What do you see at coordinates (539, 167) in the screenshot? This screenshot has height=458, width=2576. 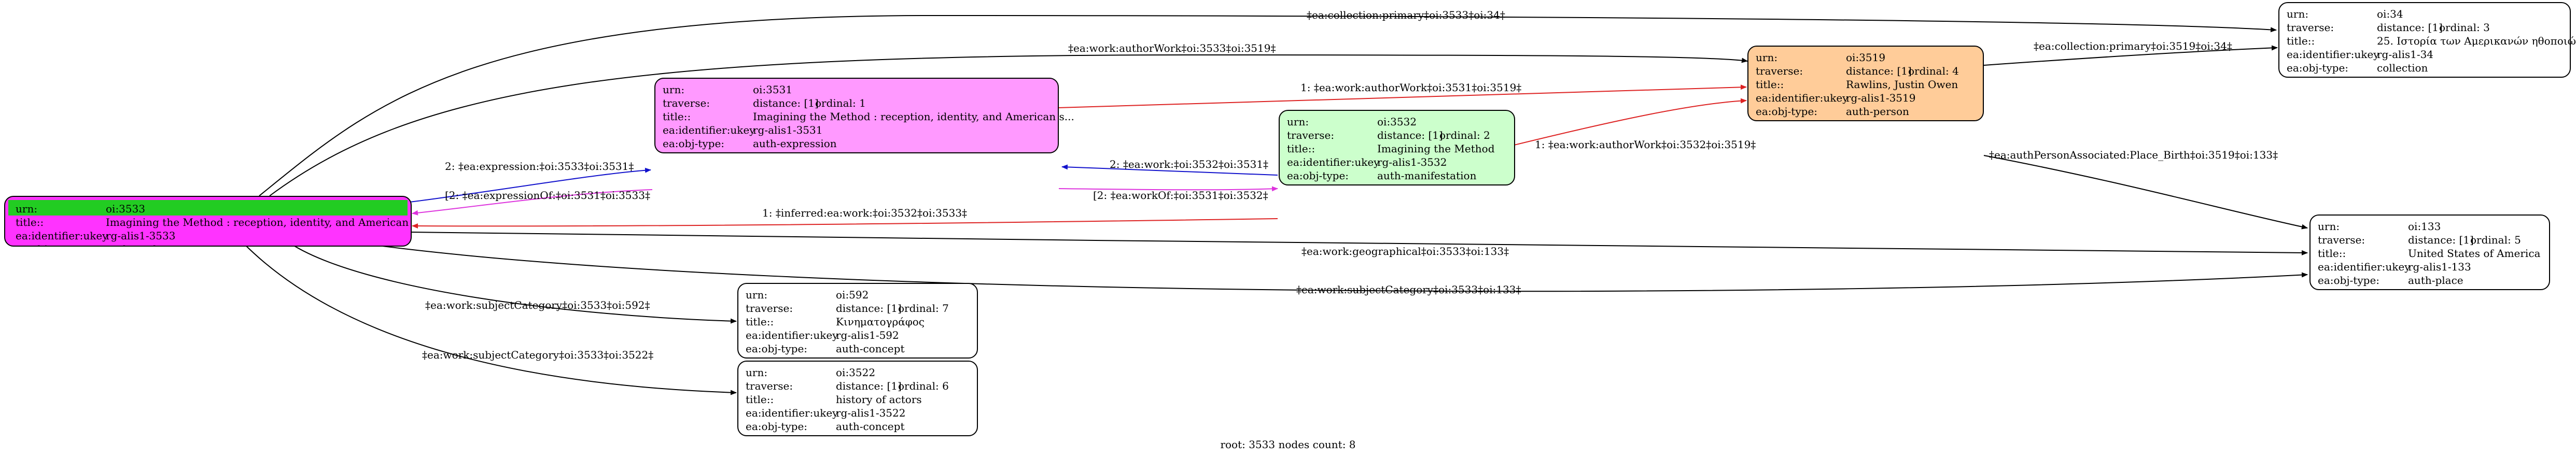 I see `edge-label: 2: ‡ea:expression:‡oi:3533‡oi:3531‡` at bounding box center [539, 167].